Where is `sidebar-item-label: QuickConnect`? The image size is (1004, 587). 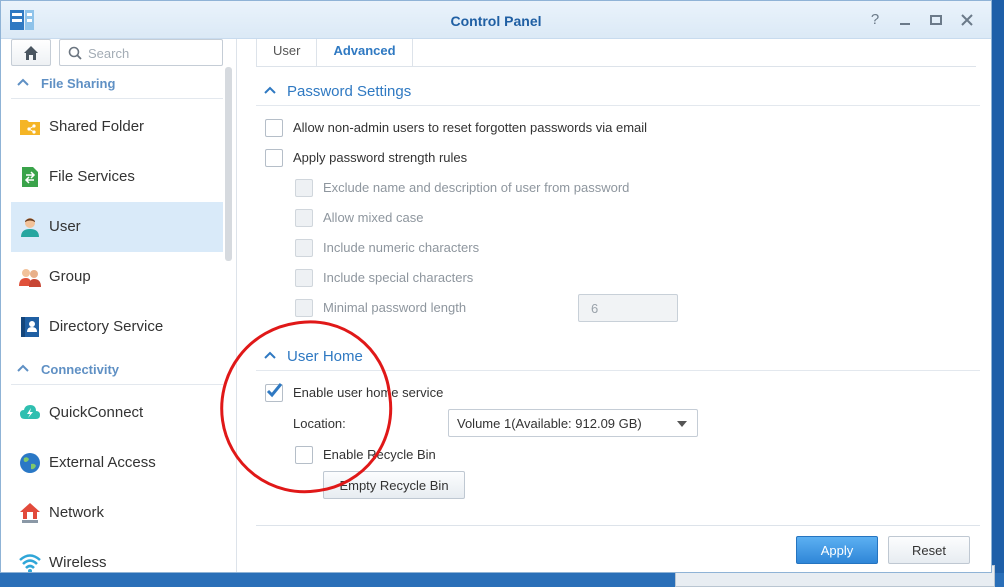
sidebar-item-label: QuickConnect is located at coordinates (96, 412).